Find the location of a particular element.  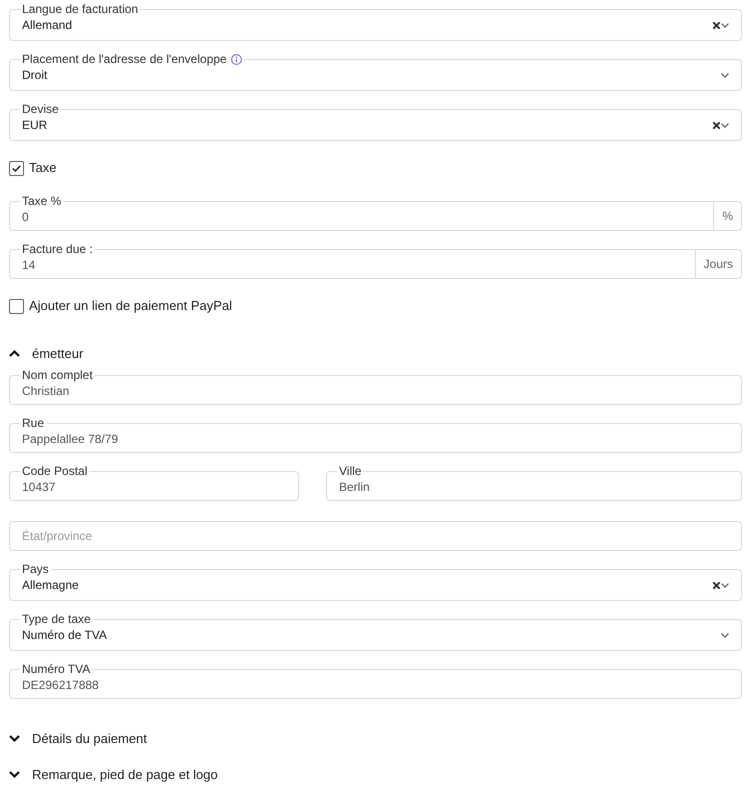

input-field: État/province is located at coordinates (375, 536).